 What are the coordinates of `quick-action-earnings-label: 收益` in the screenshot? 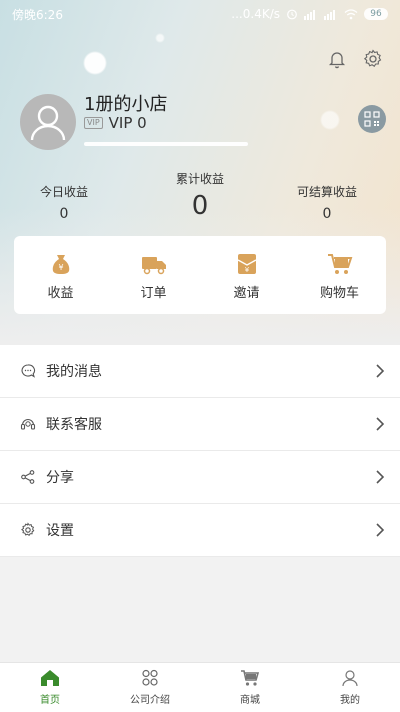 It's located at (60, 293).